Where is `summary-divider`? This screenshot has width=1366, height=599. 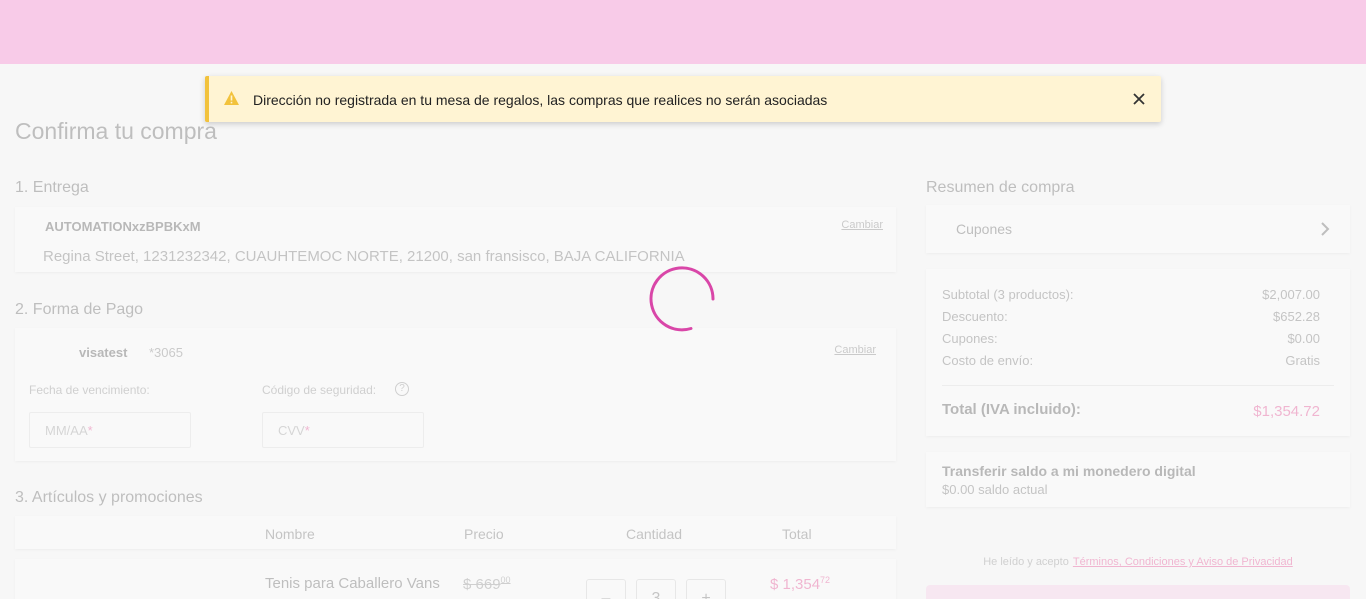 summary-divider is located at coordinates (1138, 385).